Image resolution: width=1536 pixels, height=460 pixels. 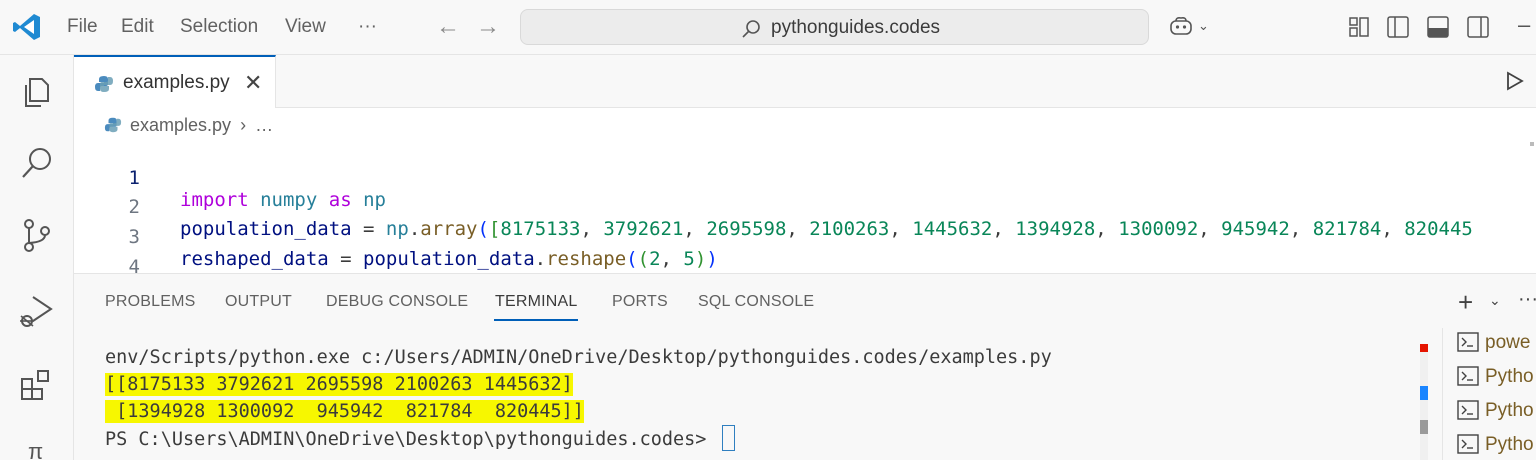 I want to click on run-icon, so click(x=1514, y=81).